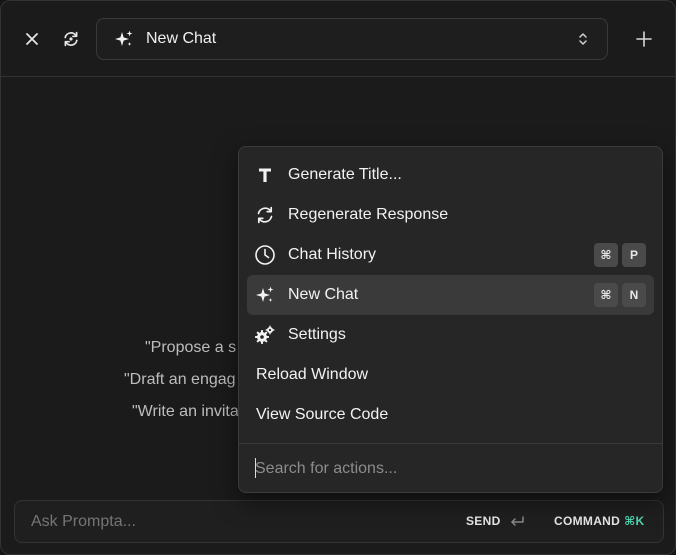 Image resolution: width=676 pixels, height=555 pixels. I want to click on title-t-icon, so click(265, 175).